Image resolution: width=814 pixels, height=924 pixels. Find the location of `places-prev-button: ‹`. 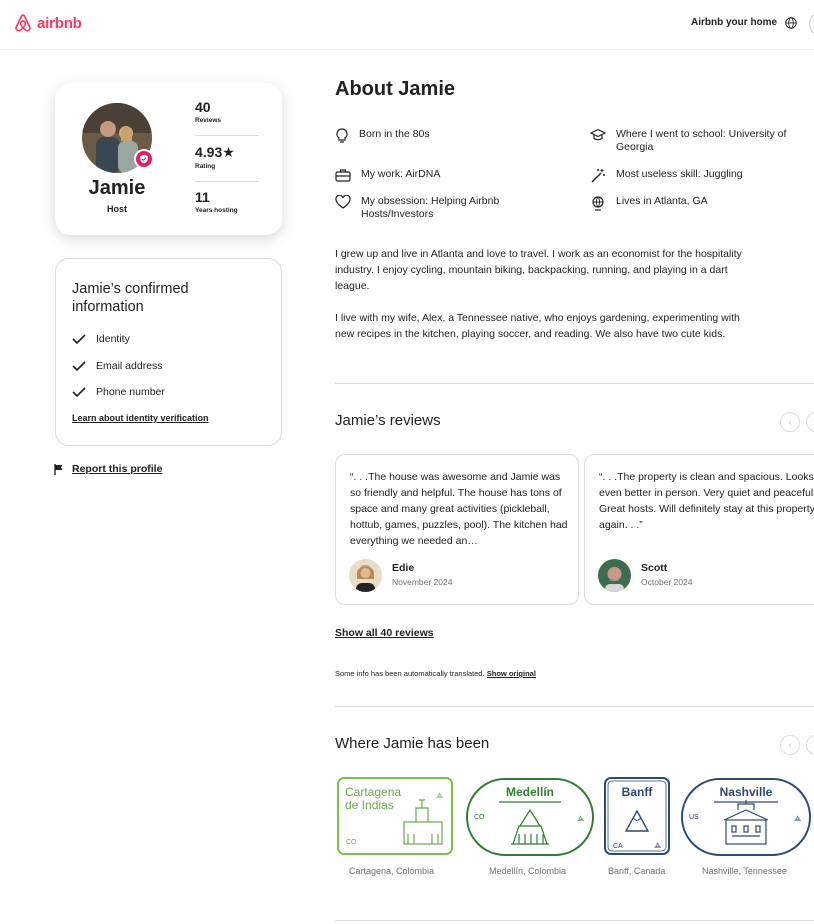

places-prev-button: ‹ is located at coordinates (790, 745).